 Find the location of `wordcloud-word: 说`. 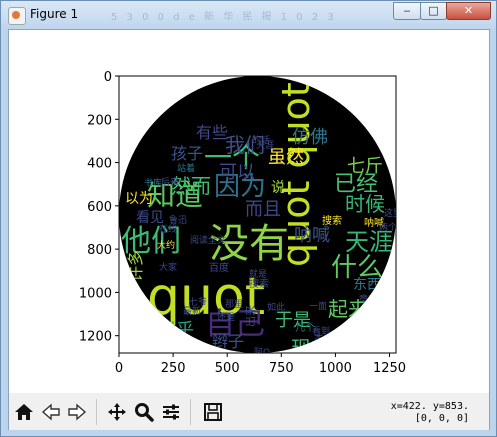

wordcloud-word: 说 is located at coordinates (278, 188).